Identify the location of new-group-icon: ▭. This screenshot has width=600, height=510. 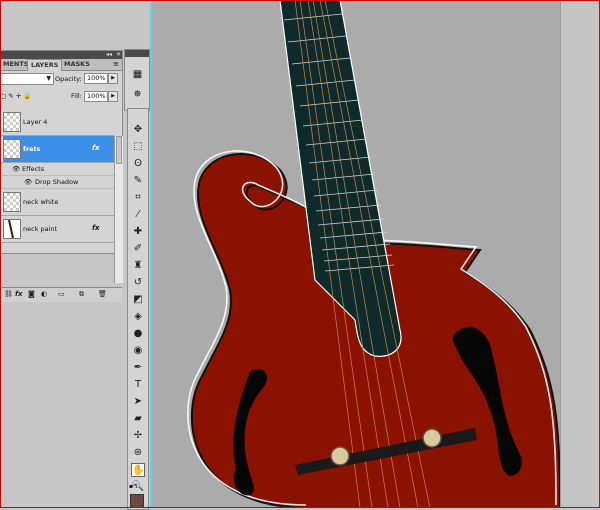
(61, 294).